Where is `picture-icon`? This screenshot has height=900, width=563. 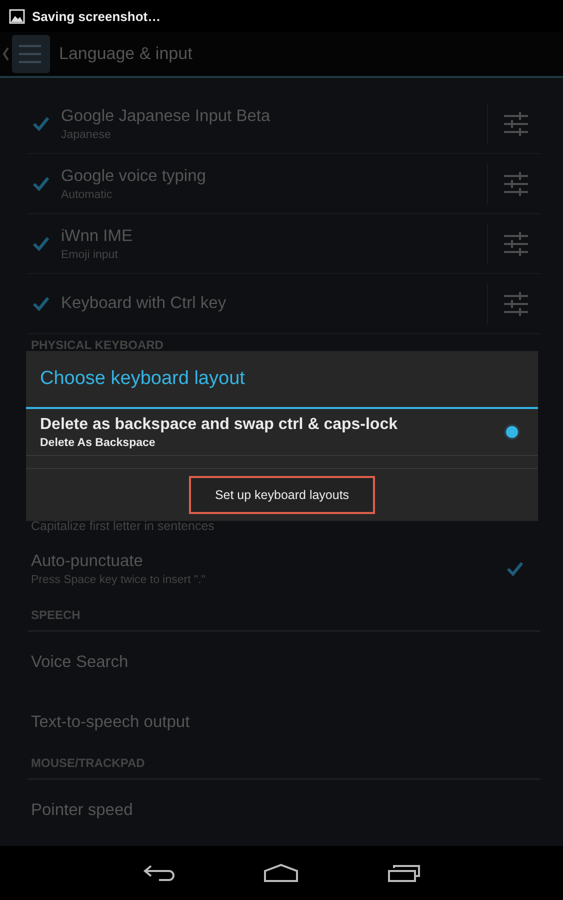
picture-icon is located at coordinates (17, 16).